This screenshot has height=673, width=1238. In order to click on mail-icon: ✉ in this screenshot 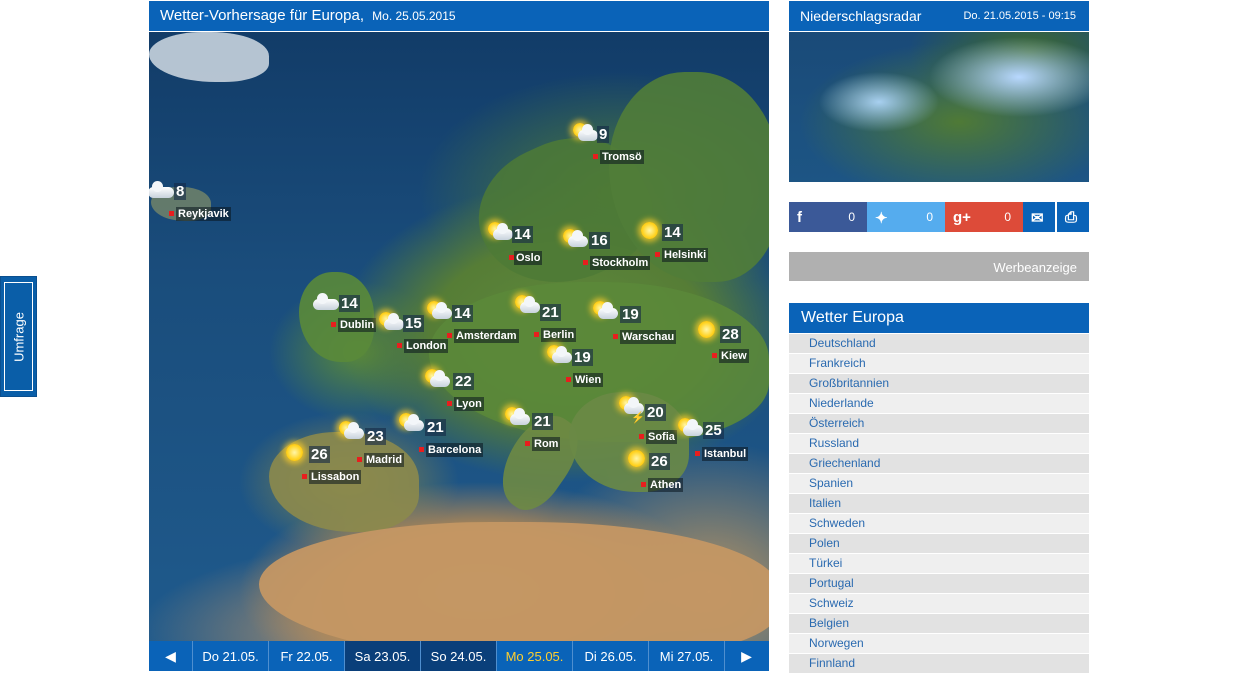, I will do `click(1037, 218)`.